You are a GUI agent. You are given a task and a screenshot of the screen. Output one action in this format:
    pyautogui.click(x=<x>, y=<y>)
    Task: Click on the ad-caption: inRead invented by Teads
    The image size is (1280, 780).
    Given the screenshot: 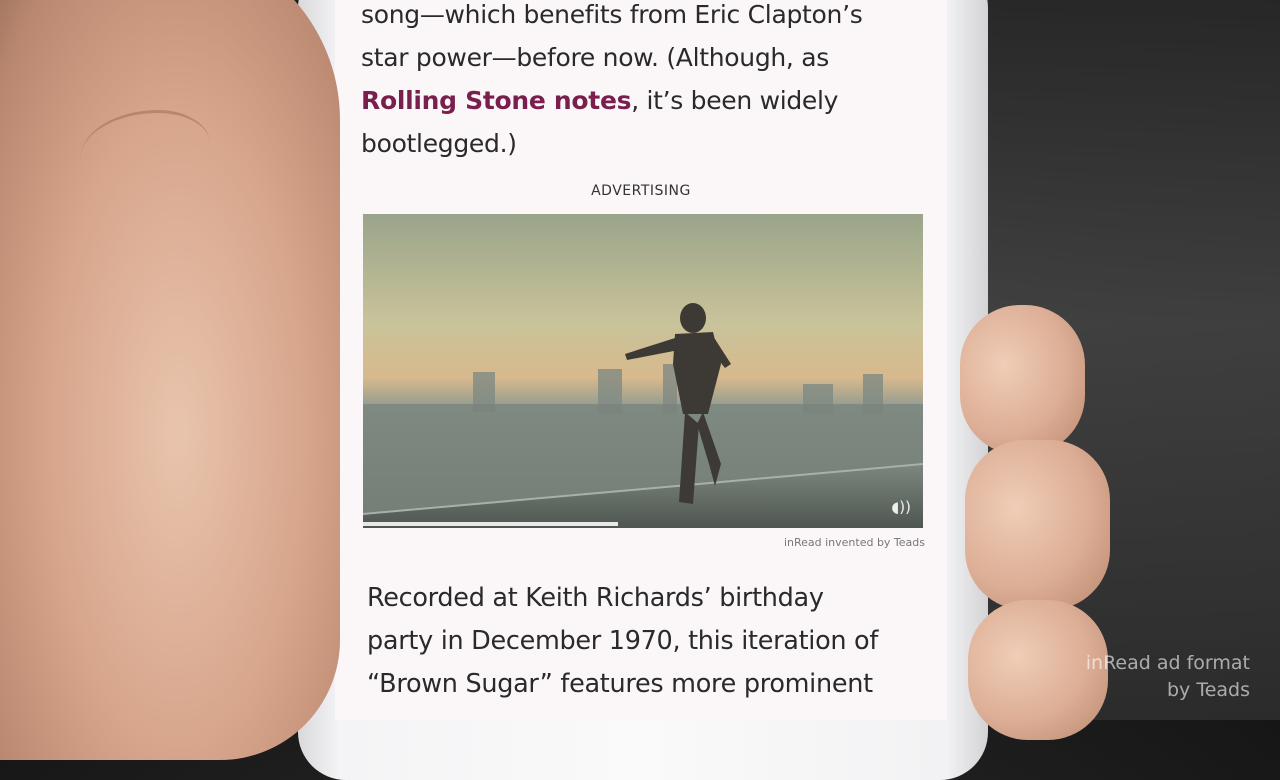 What is the action you would take?
    pyautogui.click(x=854, y=542)
    